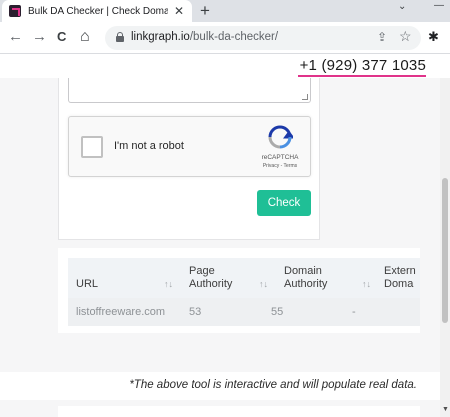 This screenshot has height=417, width=450. What do you see at coordinates (445, 409) in the screenshot?
I see `scroll-down-arrow-icon: ▼` at bounding box center [445, 409].